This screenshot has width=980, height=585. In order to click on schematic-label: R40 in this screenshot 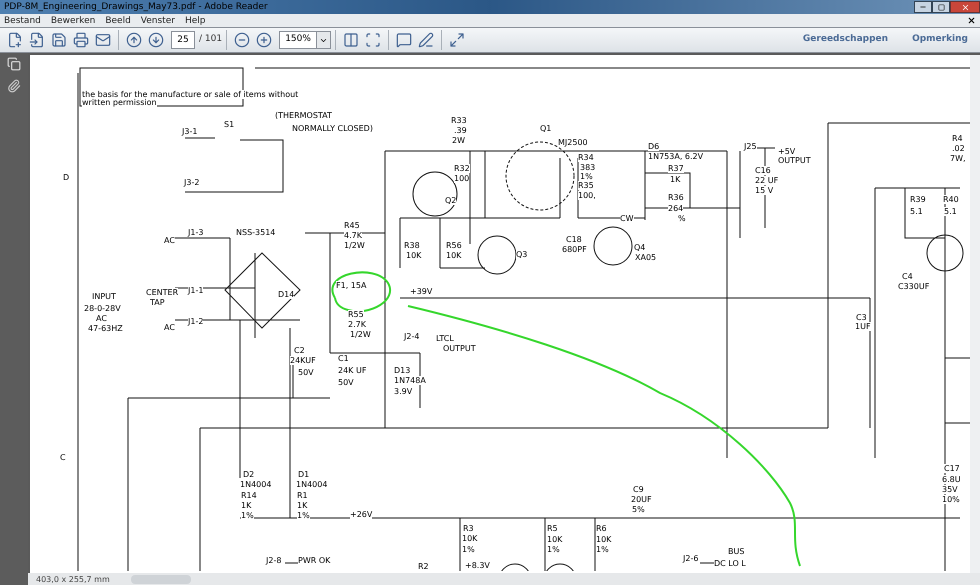, I will do `click(951, 199)`.